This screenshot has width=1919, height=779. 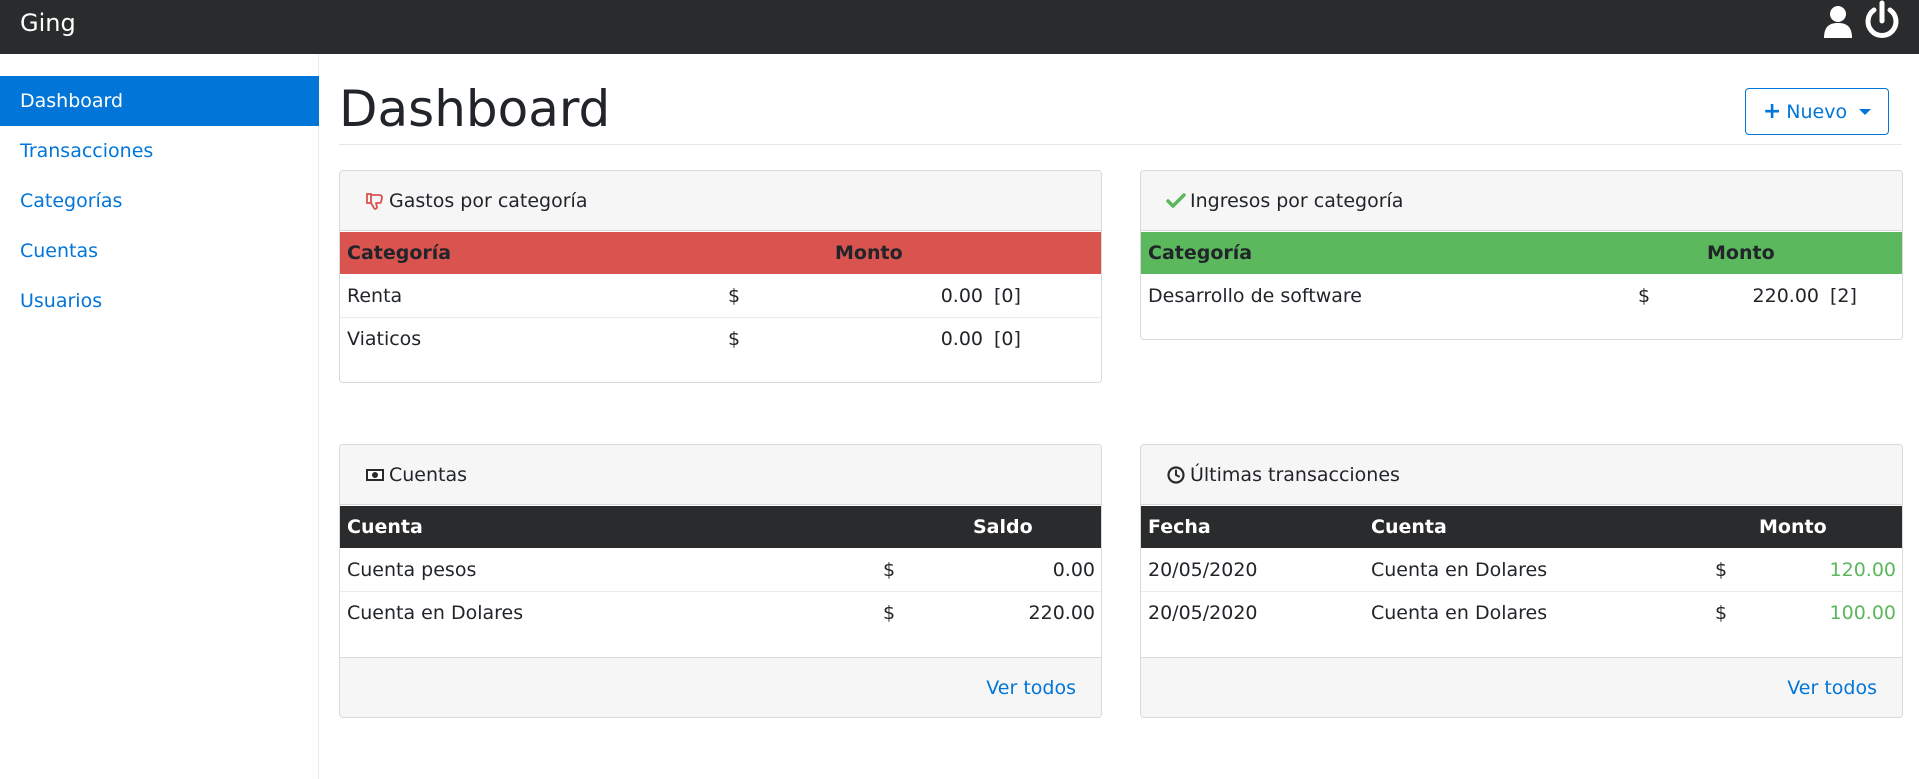 What do you see at coordinates (375, 296) in the screenshot?
I see `categoria-cell: Renta` at bounding box center [375, 296].